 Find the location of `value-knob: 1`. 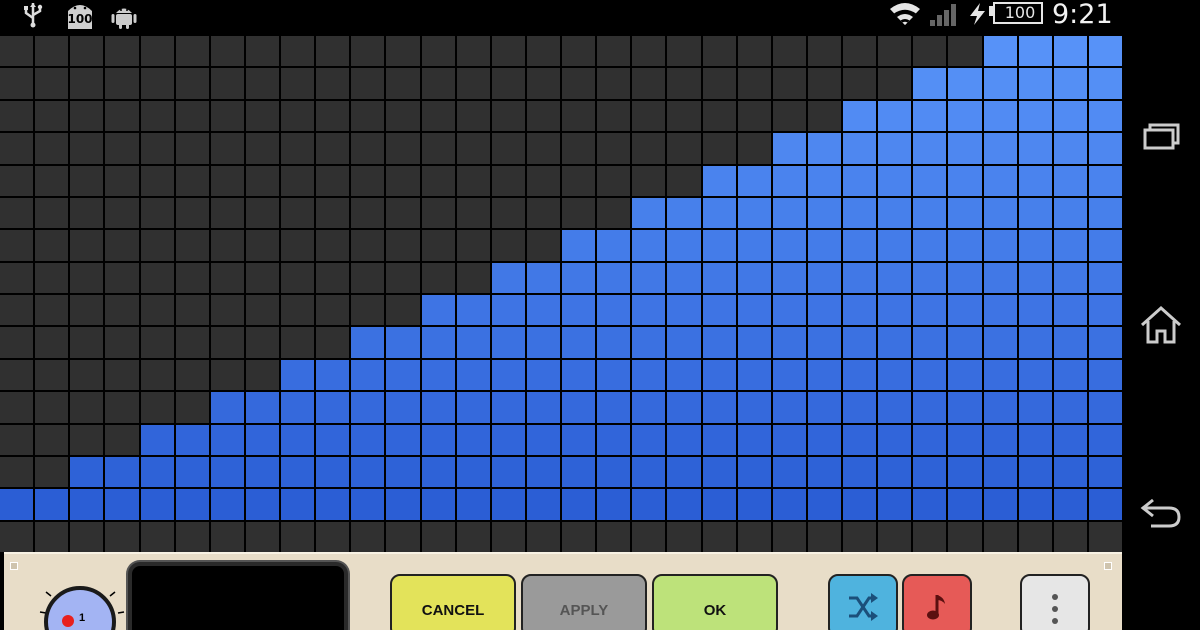

value-knob: 1 is located at coordinates (82, 598).